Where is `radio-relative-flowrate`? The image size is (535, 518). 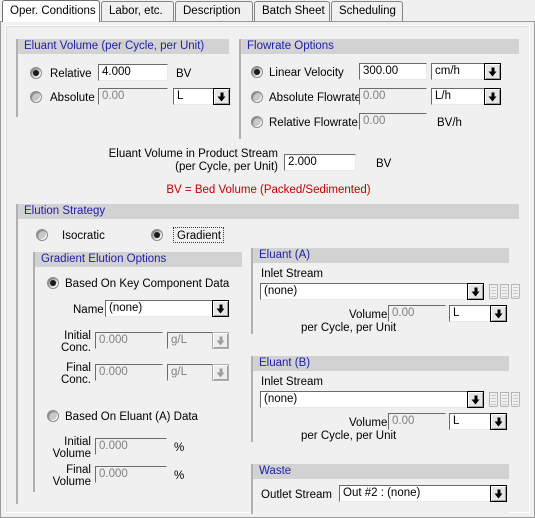
radio-relative-flowrate is located at coordinates (257, 122).